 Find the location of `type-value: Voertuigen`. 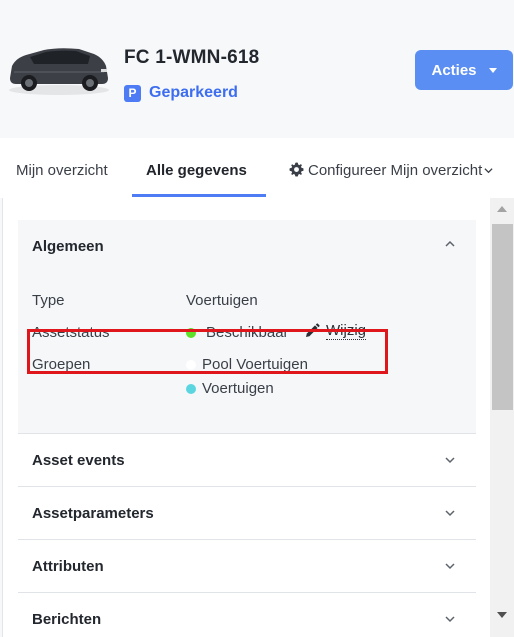

type-value: Voertuigen is located at coordinates (222, 300).